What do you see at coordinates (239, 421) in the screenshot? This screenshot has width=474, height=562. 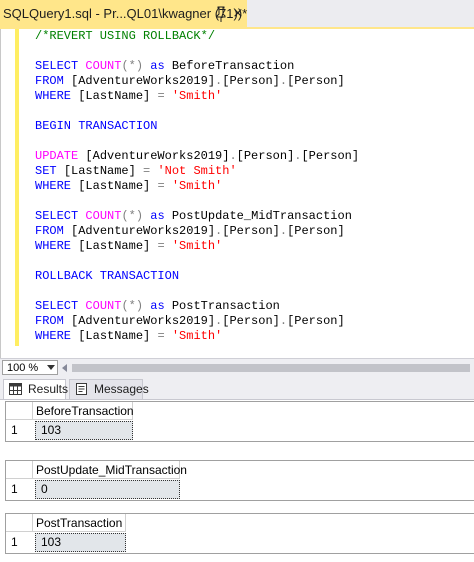 I see `result-grid-1: BeforeTransaction 1 103` at bounding box center [239, 421].